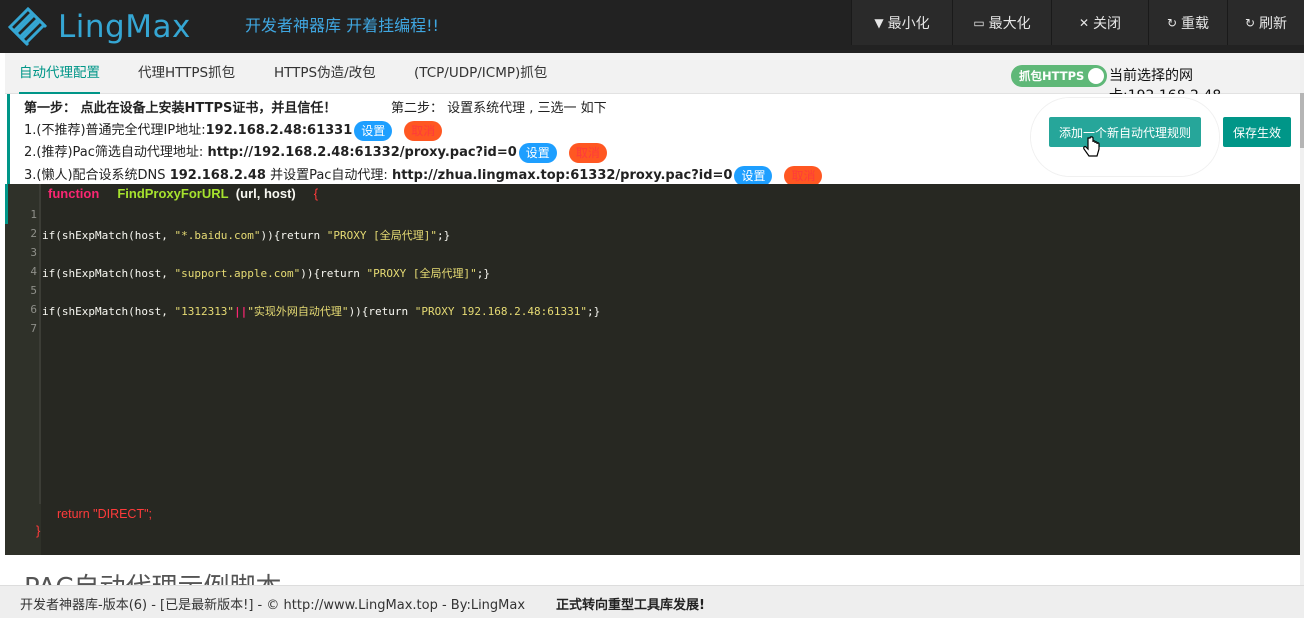  I want to click on function-open-brace: {, so click(316, 193).